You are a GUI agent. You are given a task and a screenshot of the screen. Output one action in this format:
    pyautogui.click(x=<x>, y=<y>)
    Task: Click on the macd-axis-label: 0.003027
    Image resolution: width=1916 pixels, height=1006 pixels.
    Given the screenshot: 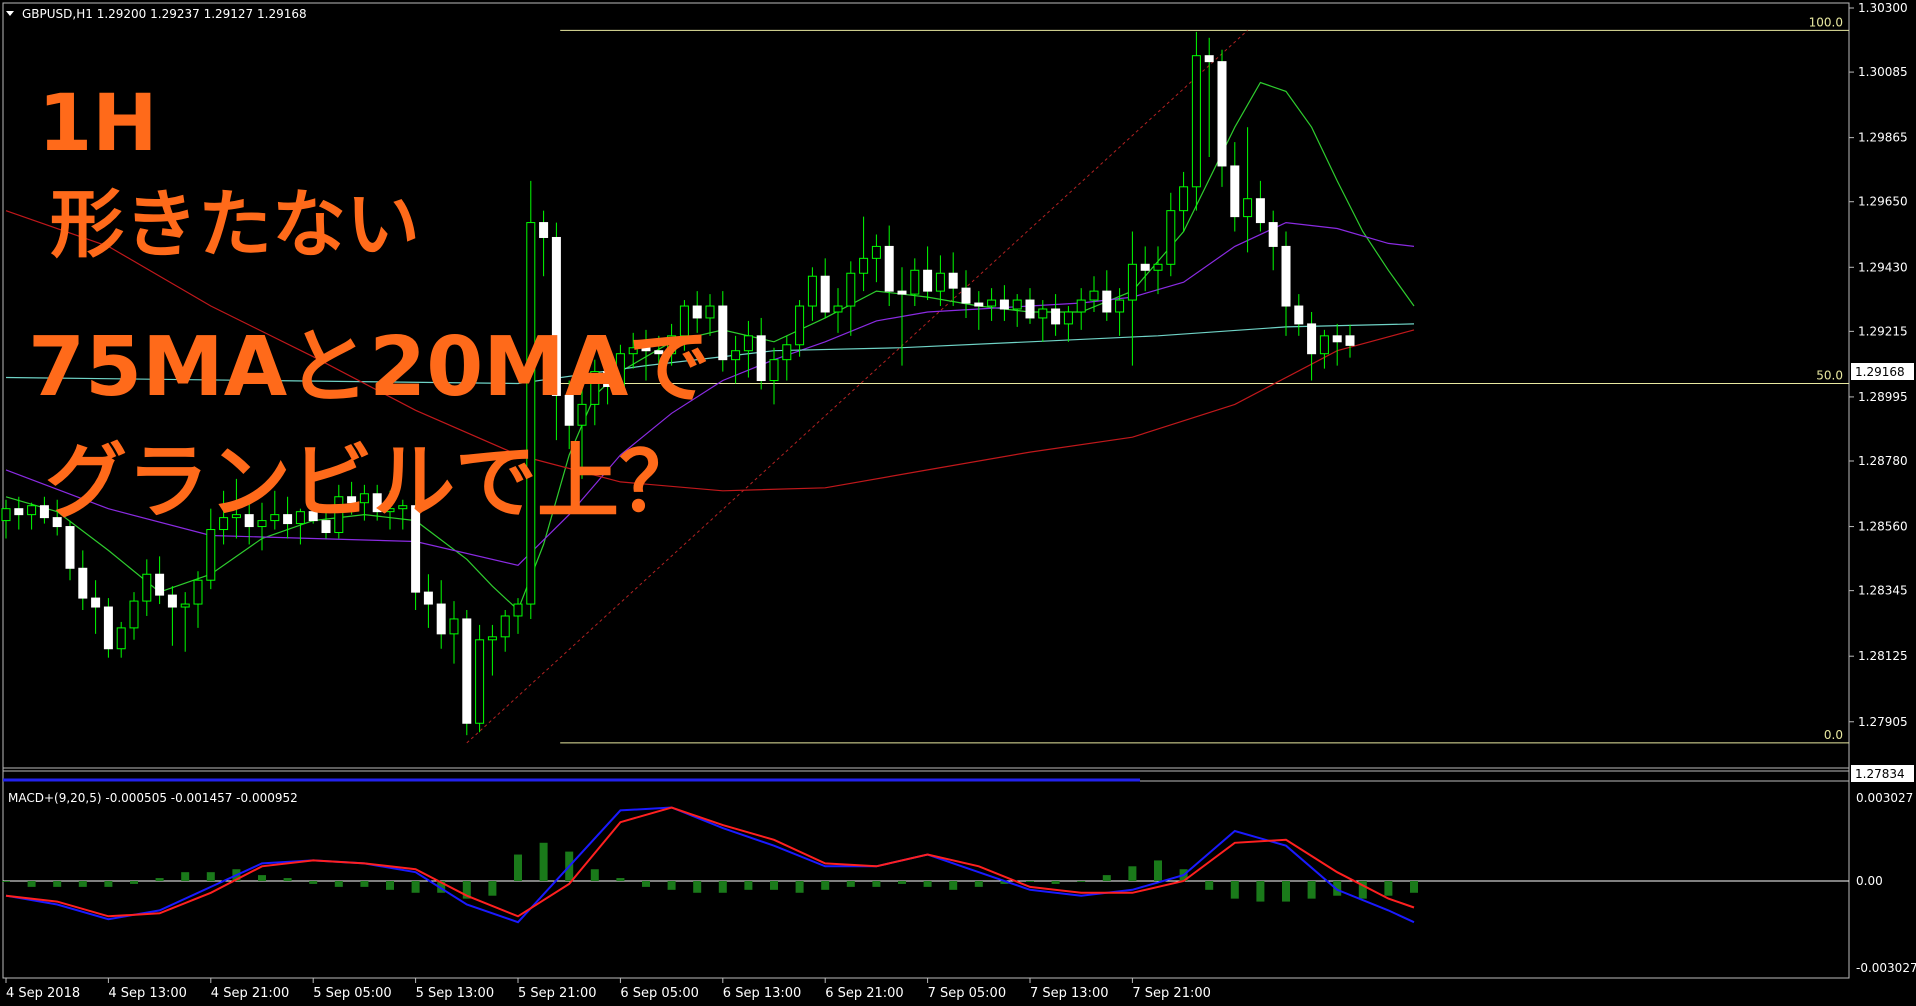 What is the action you would take?
    pyautogui.click(x=1884, y=798)
    